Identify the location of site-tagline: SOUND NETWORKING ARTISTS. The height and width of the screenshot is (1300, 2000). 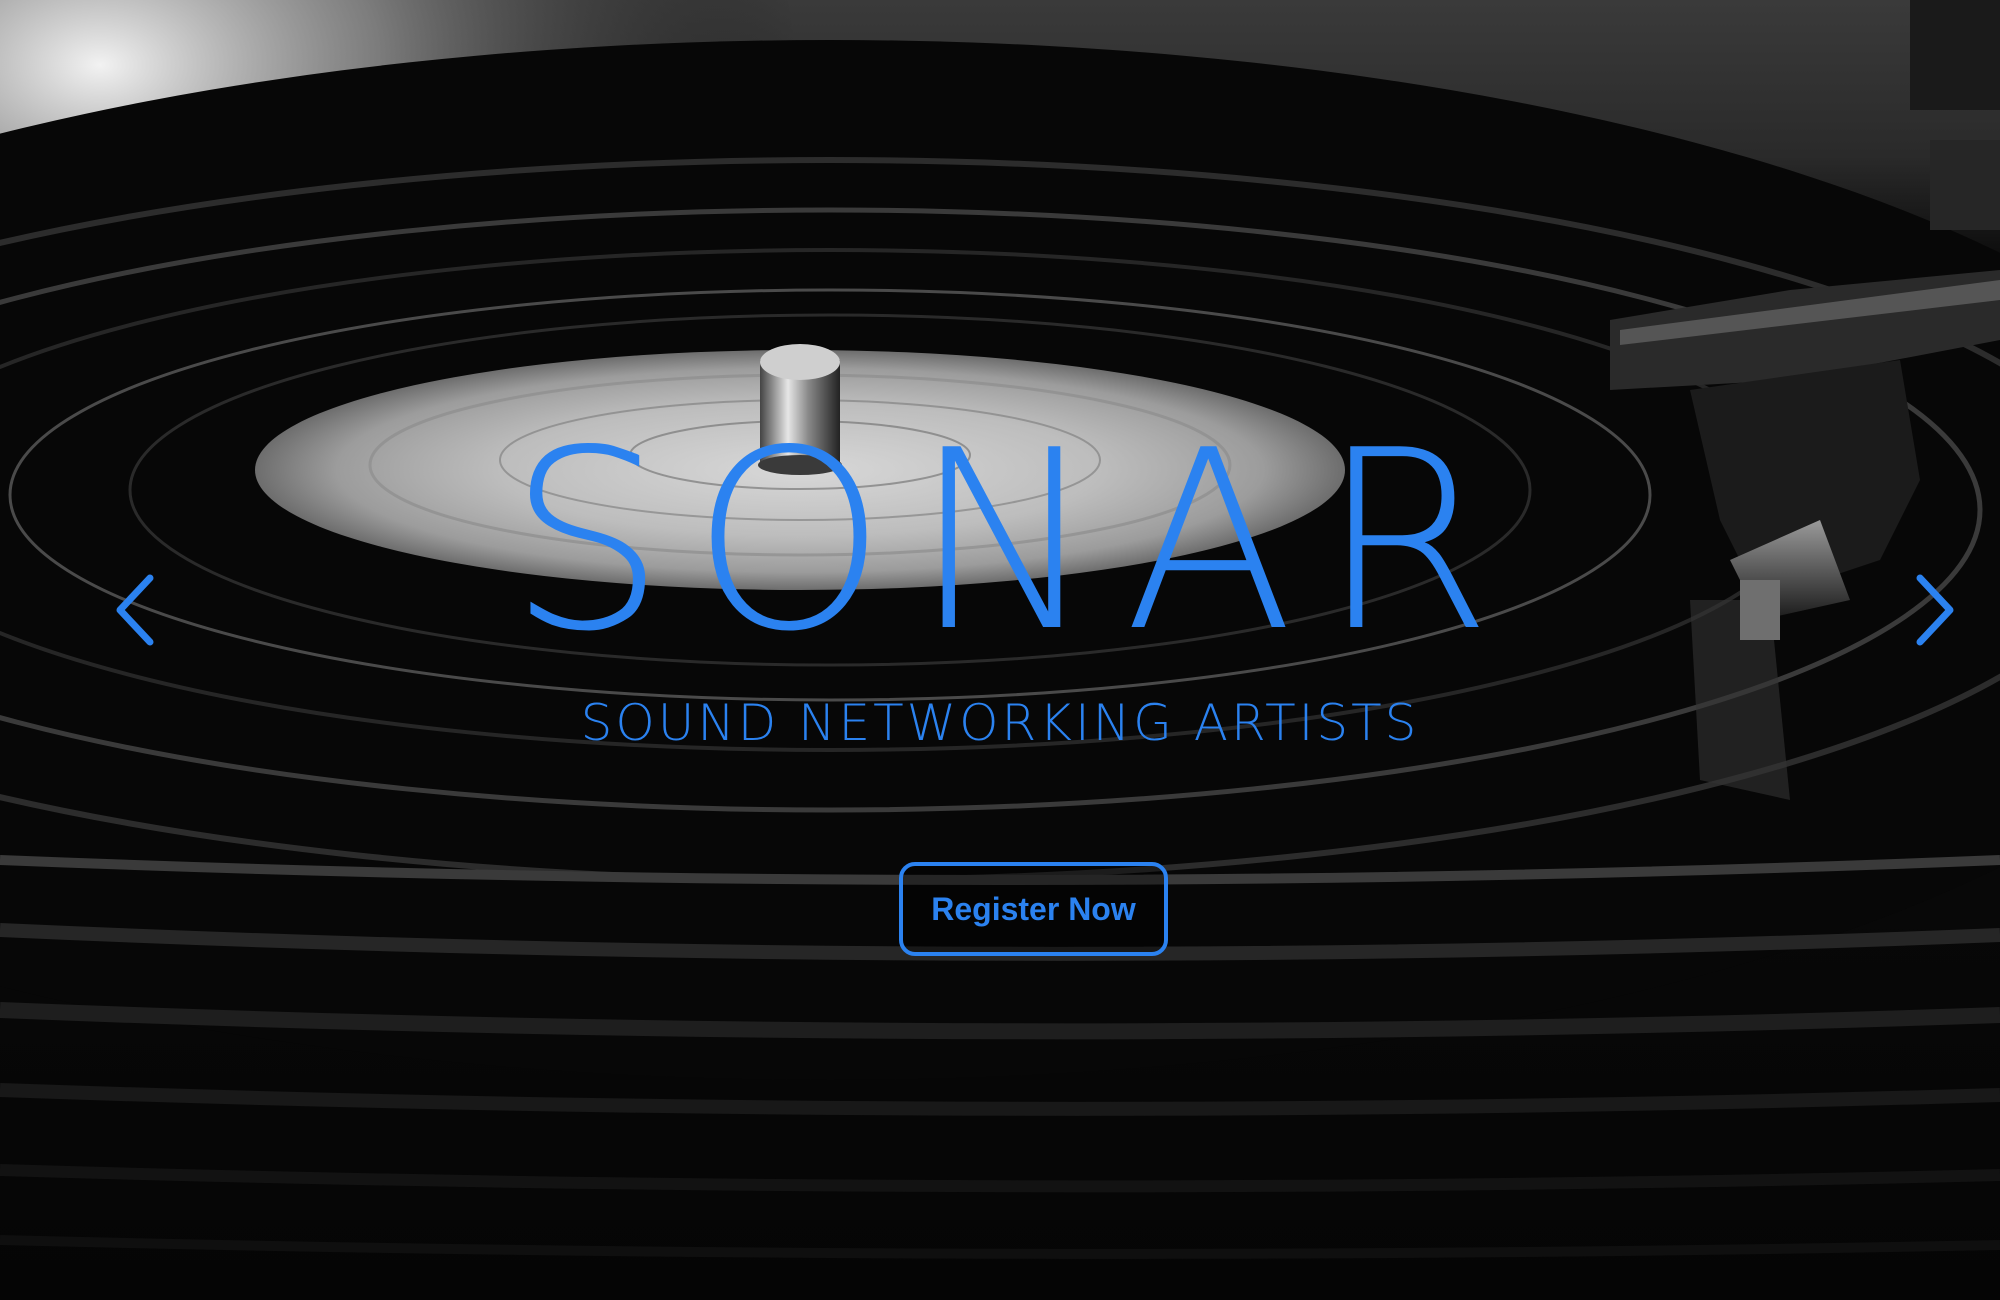
(1000, 723).